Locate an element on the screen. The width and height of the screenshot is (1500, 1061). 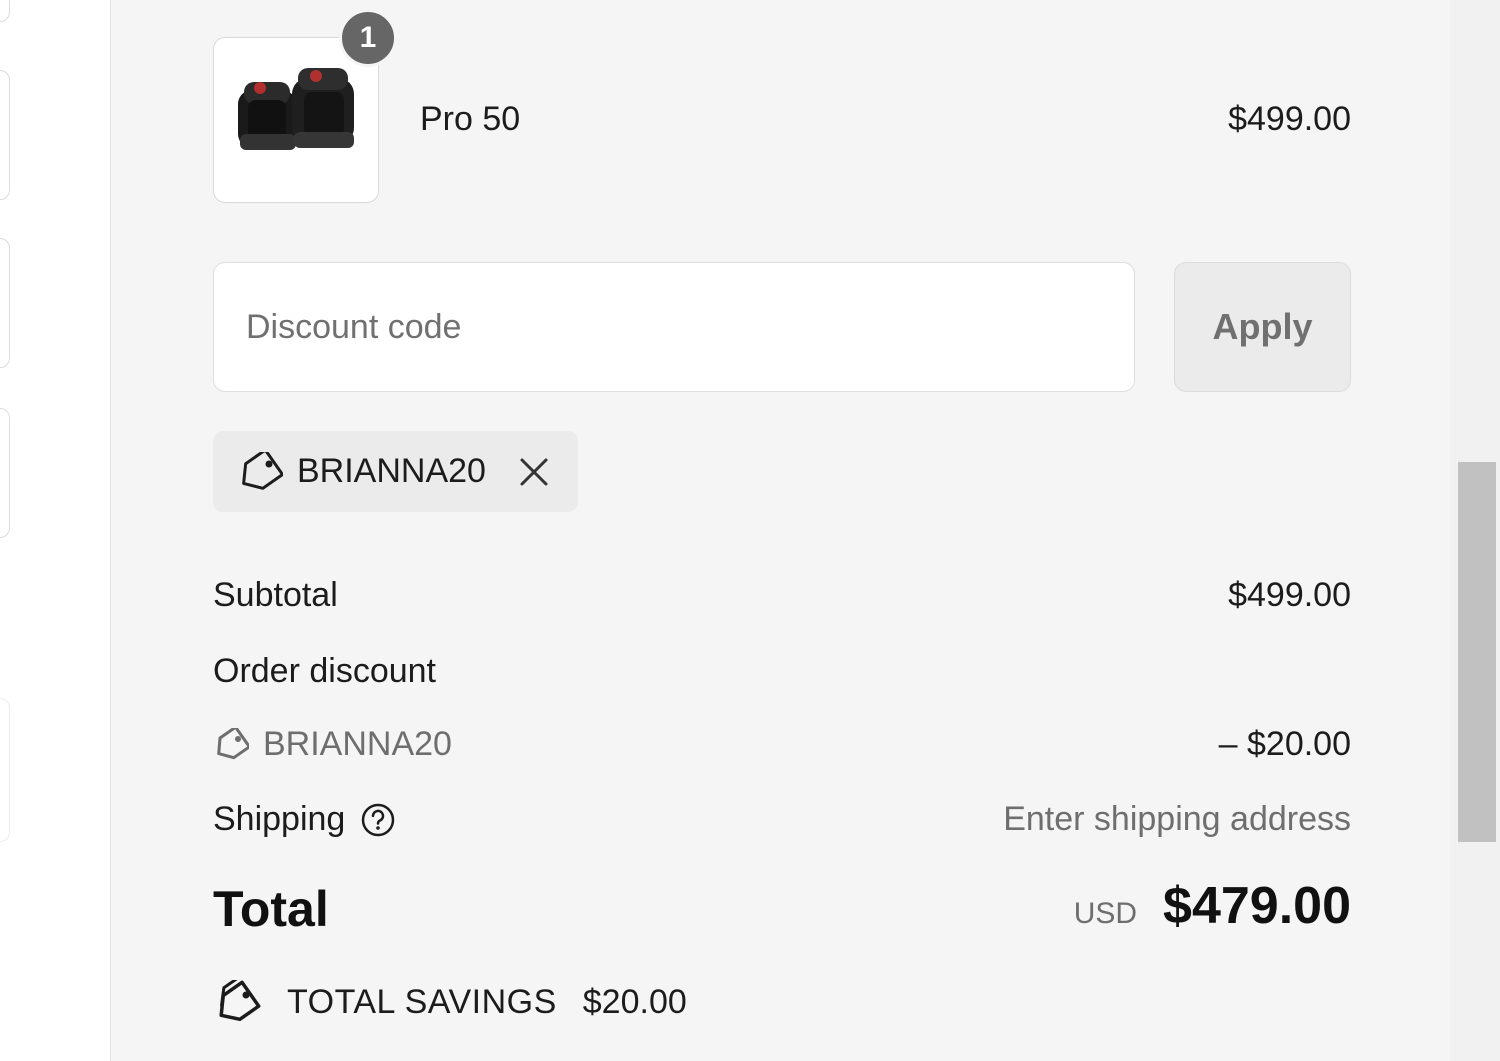
scrollbar-thumb is located at coordinates (1477, 652).